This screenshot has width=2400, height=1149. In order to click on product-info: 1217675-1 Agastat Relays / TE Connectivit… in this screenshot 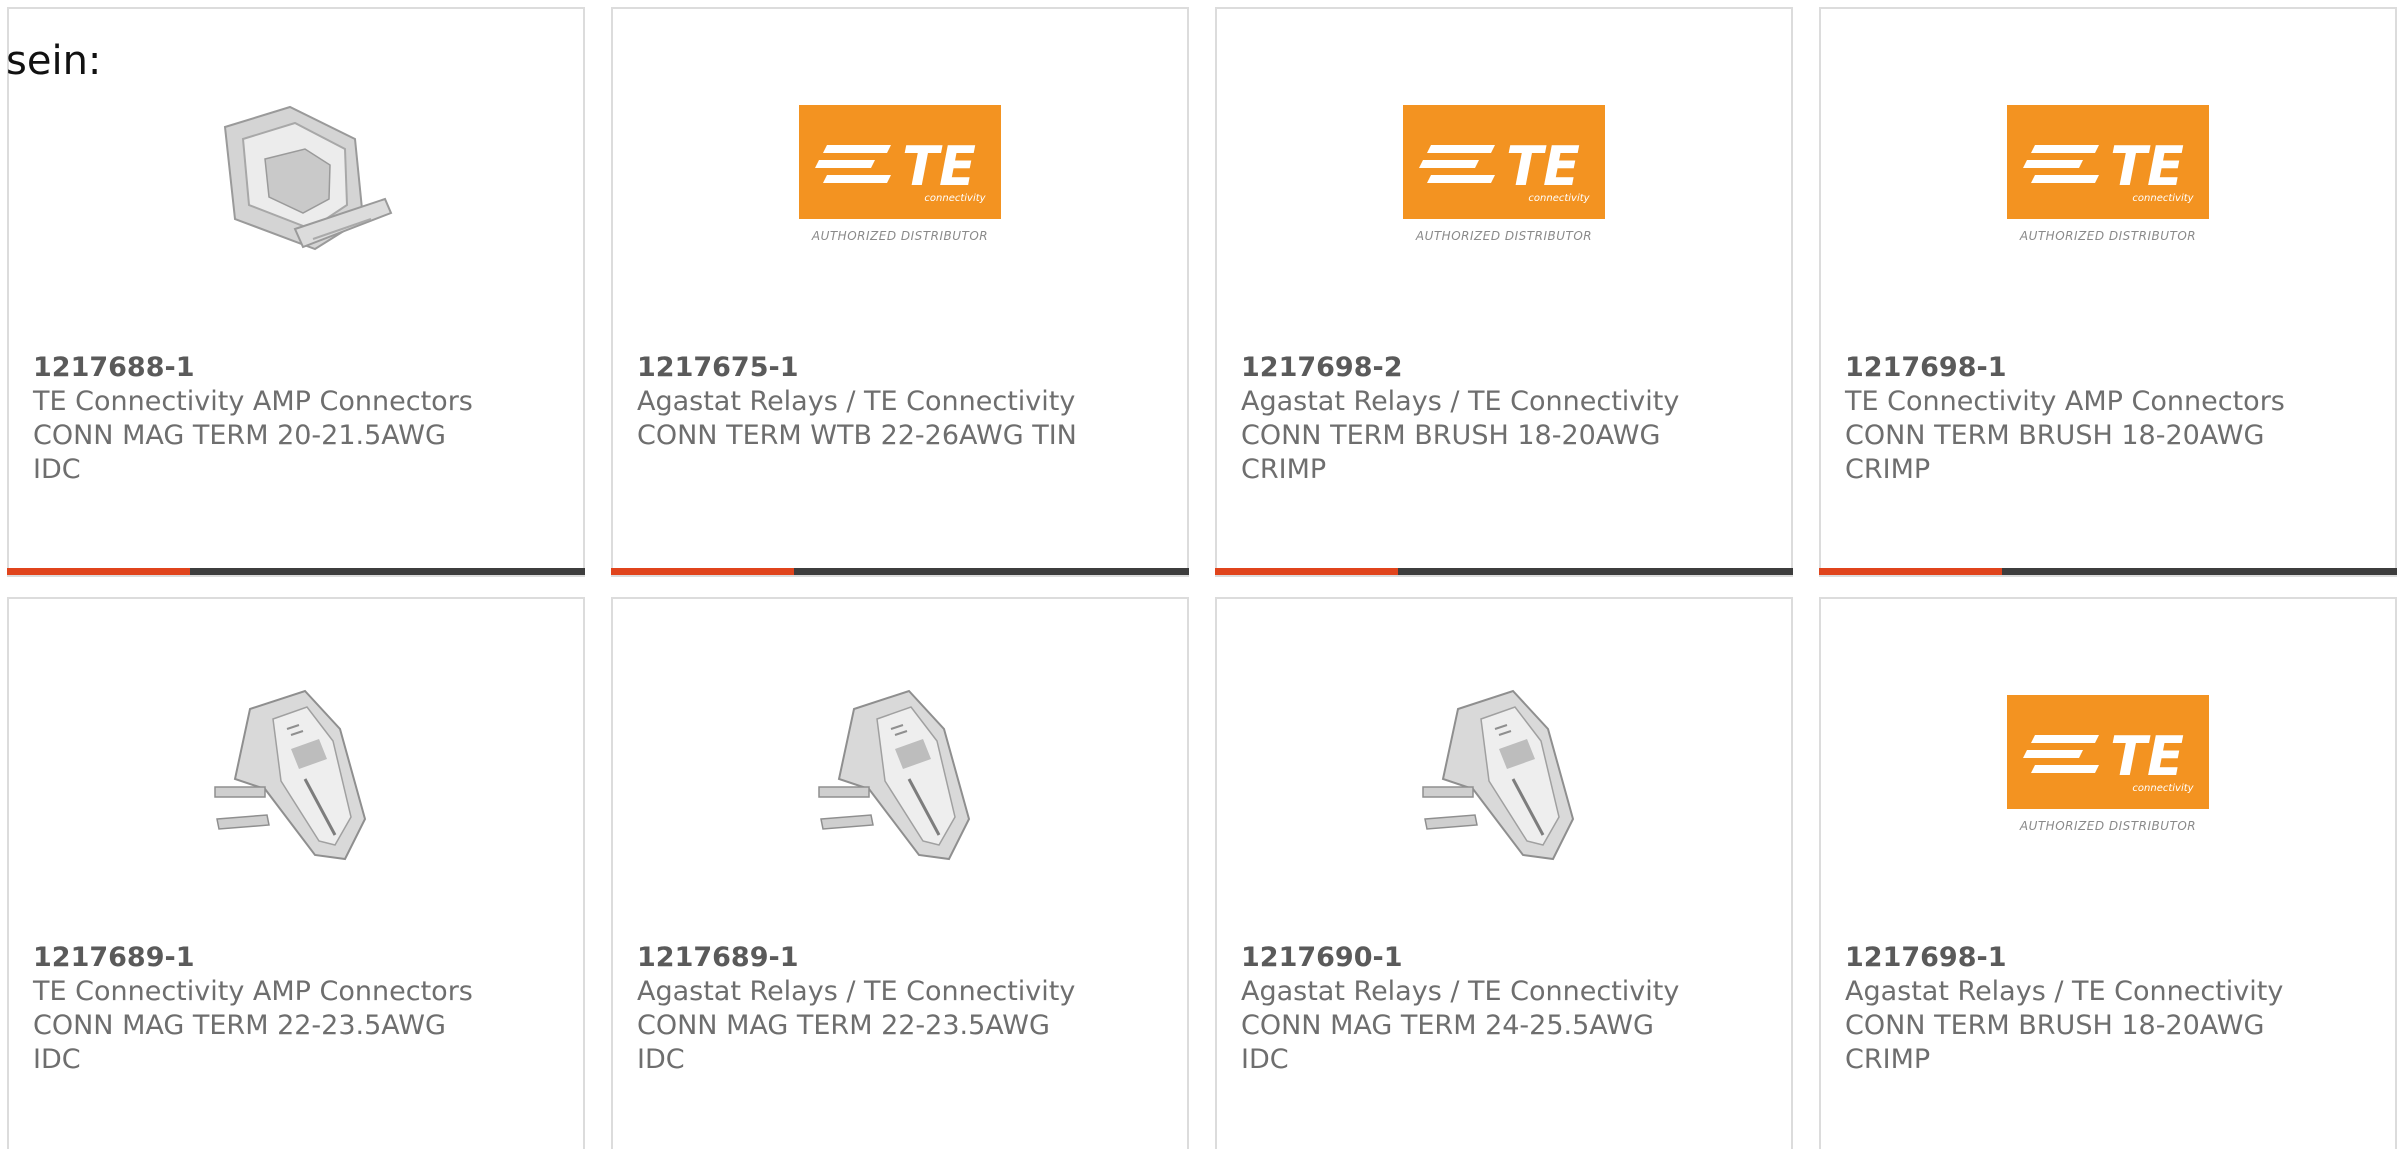, I will do `click(857, 402)`.